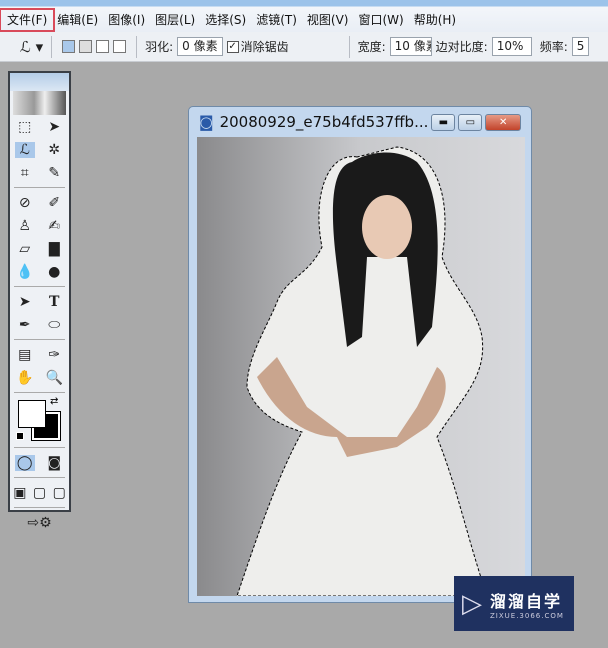 The height and width of the screenshot is (648, 608). I want to click on menu-window: 窗口(W), so click(380, 20).